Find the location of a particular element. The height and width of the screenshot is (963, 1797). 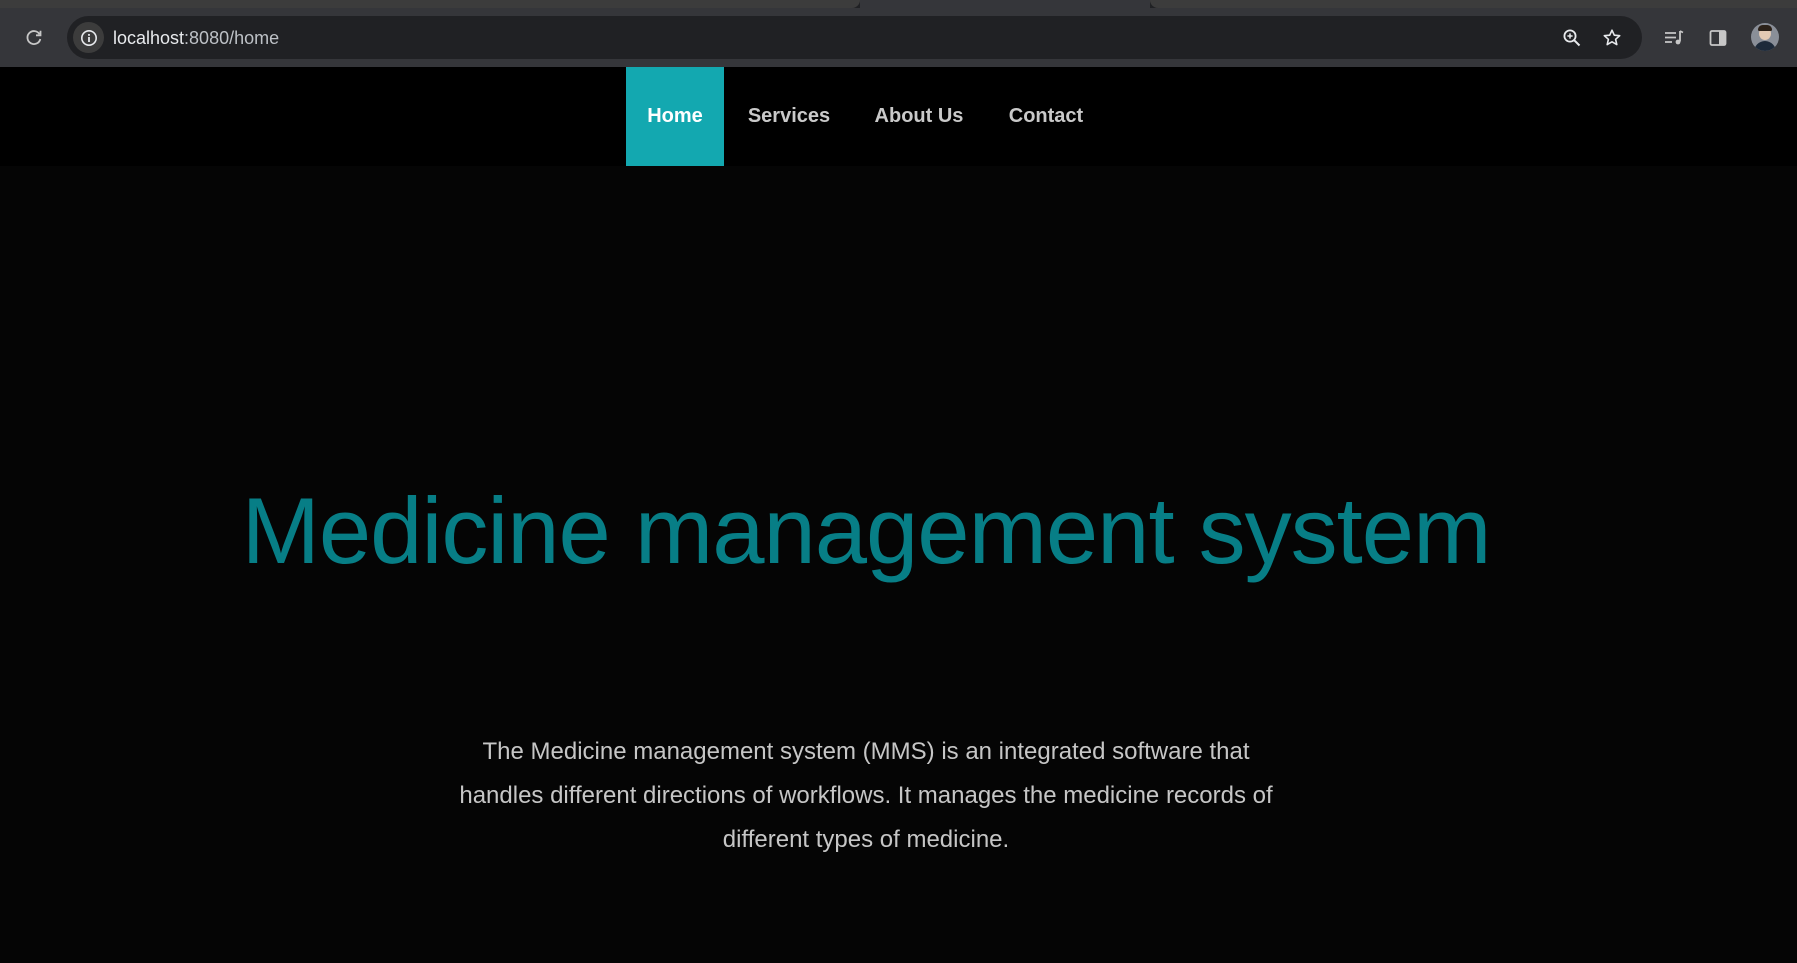

url-path: :8080/home is located at coordinates (232, 38).